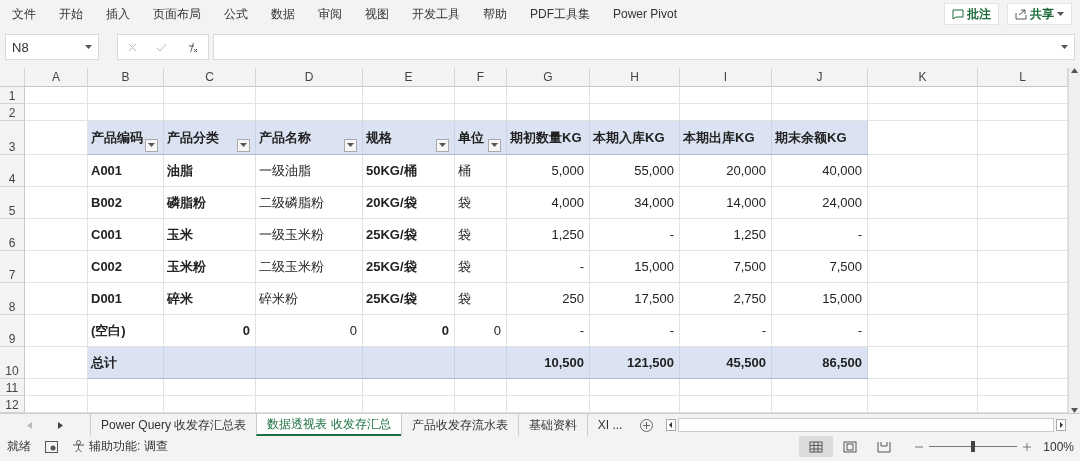 This screenshot has height=461, width=1080. Describe the element at coordinates (1027, 446) in the screenshot. I see `zoom-in-icon` at that location.